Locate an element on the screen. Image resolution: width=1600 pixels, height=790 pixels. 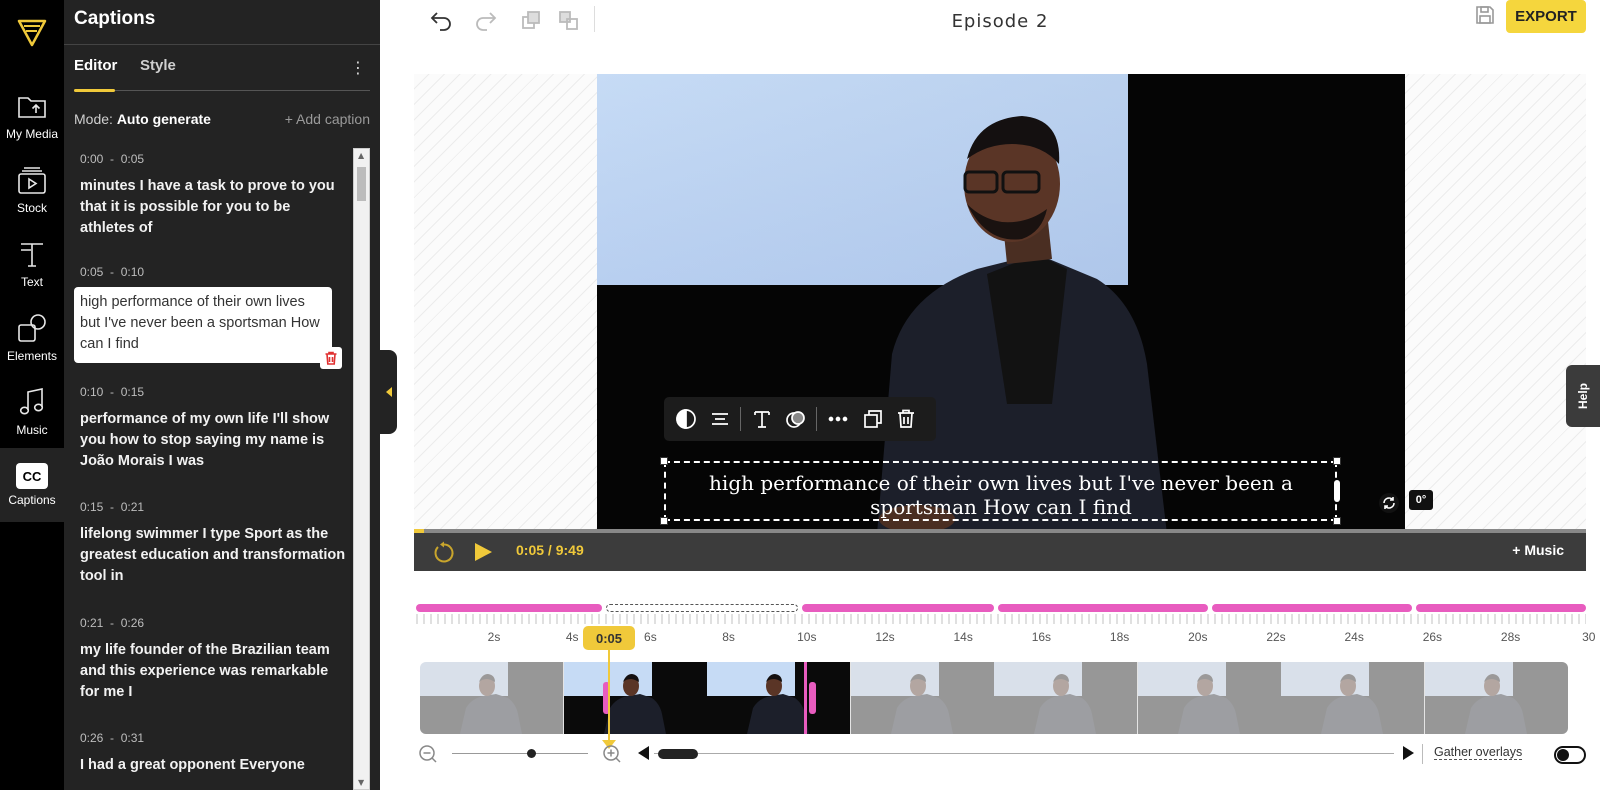
ruler-label: 30 is located at coordinates (1589, 637).